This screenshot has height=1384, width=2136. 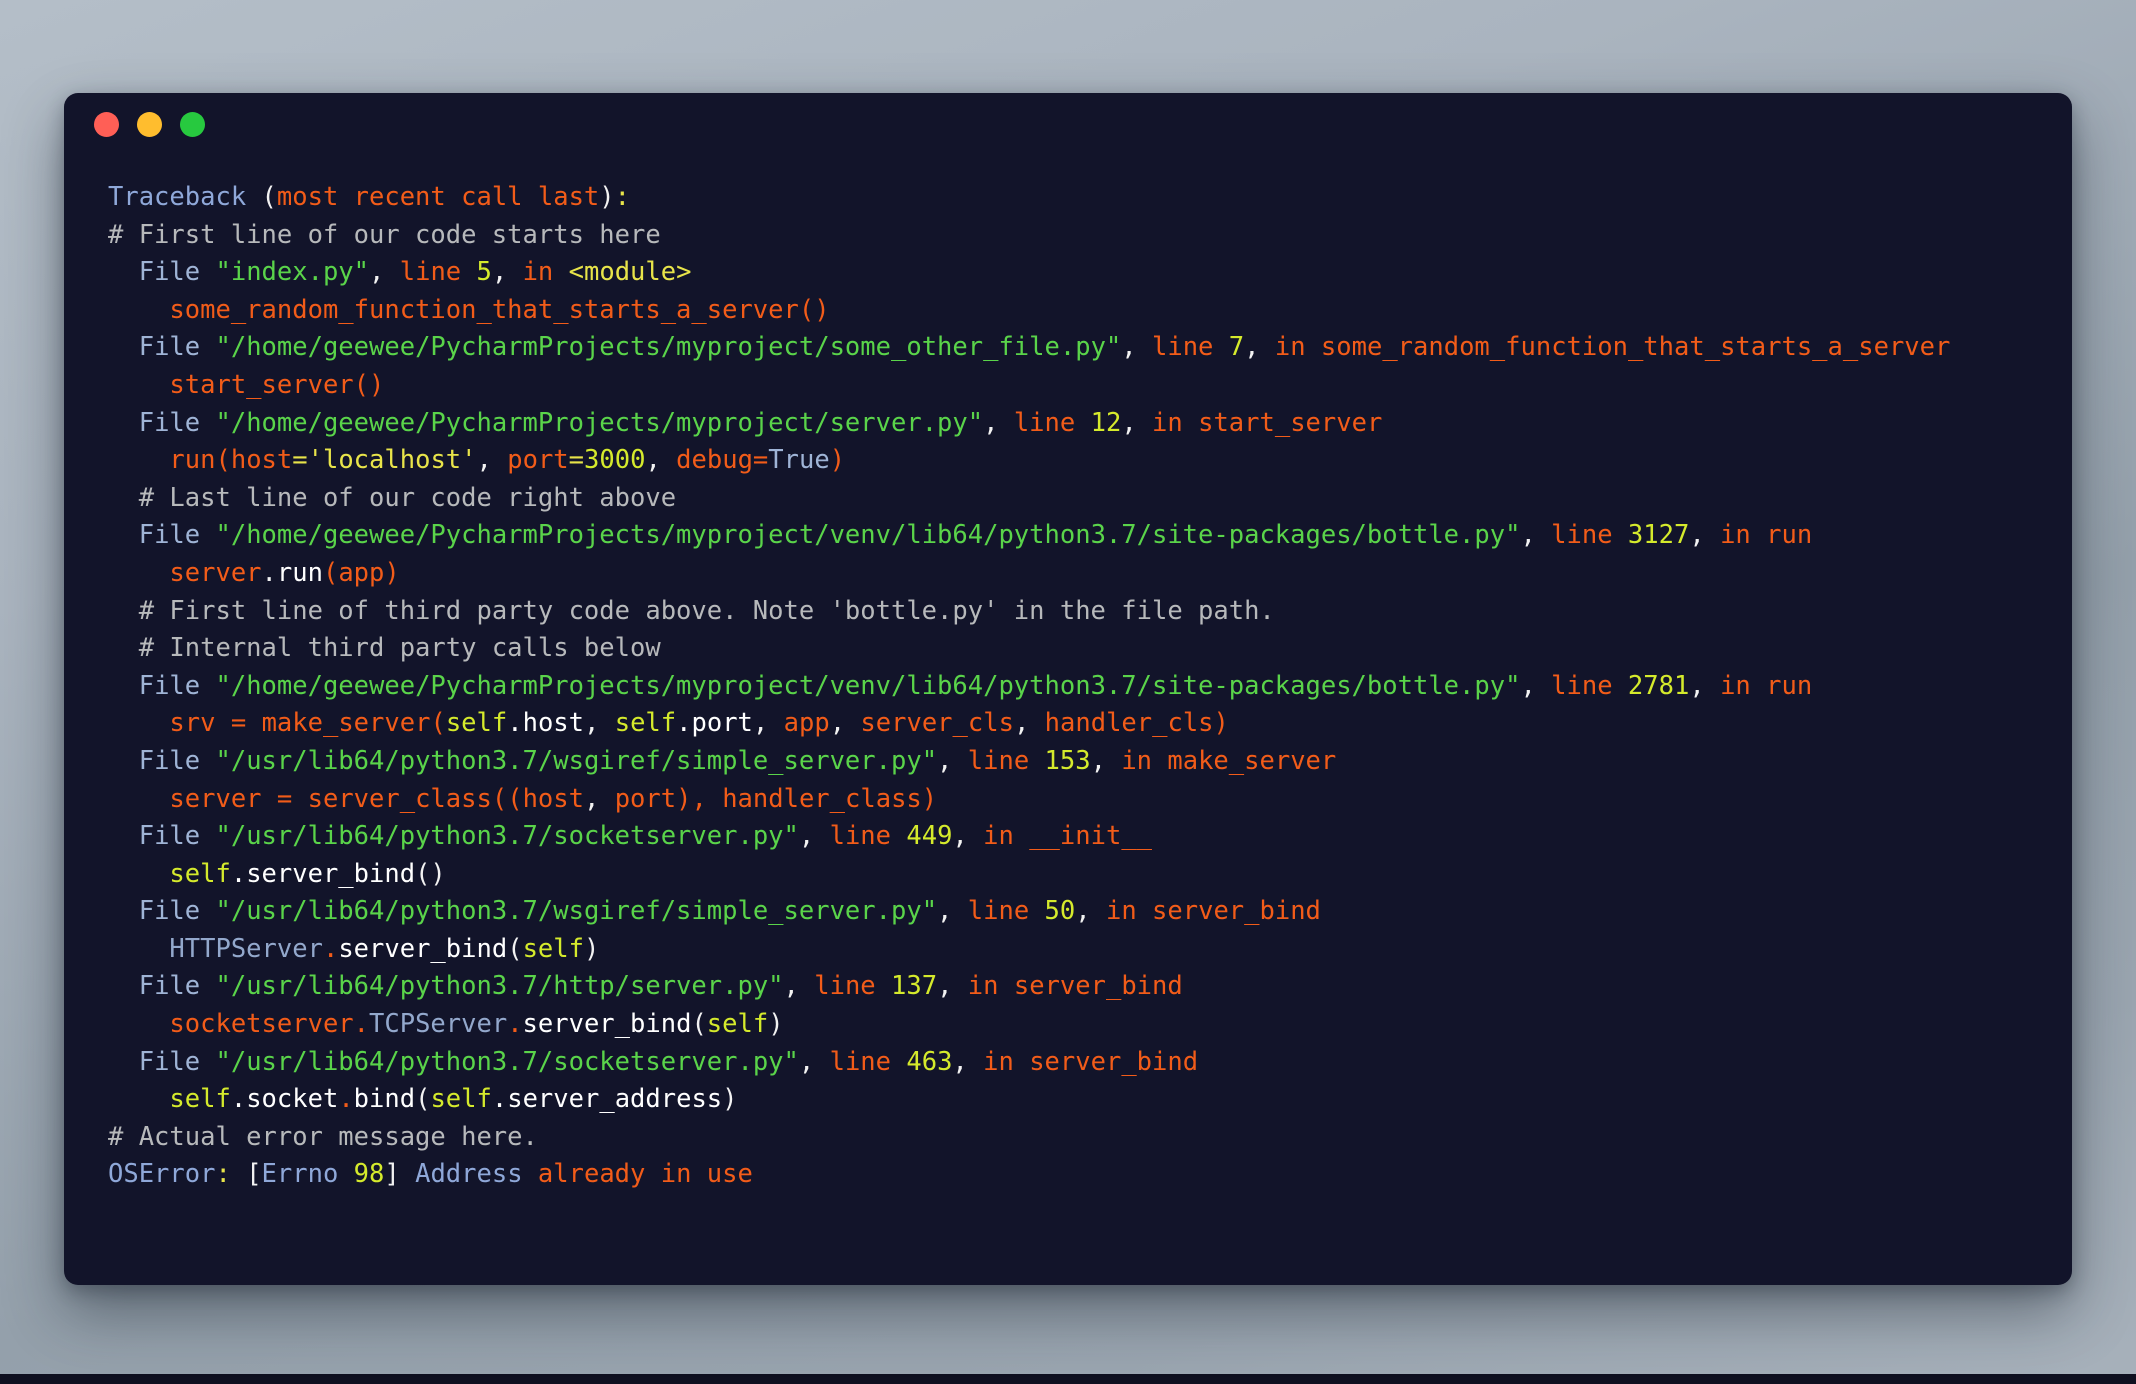 I want to click on window-titlebar, so click(x=1068, y=124).